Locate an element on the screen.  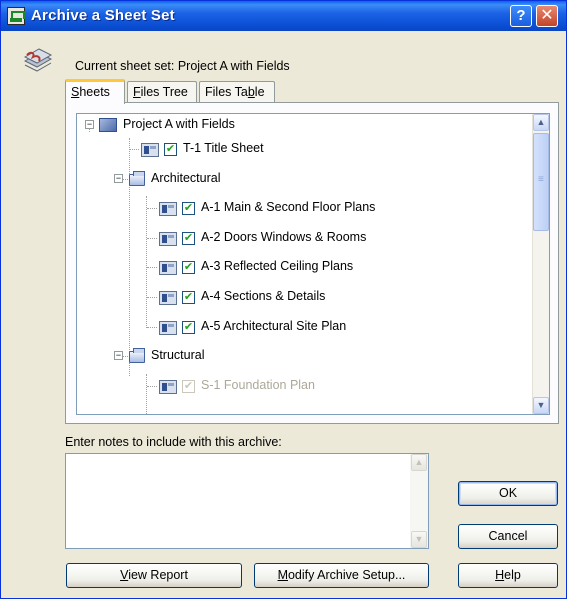
view-report-button-label: View Report is located at coordinates (154, 575).